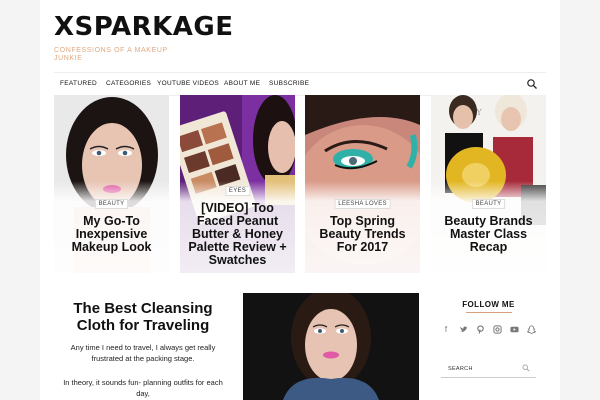  What do you see at coordinates (78, 83) in the screenshot?
I see `nav-item-featured: FEATURED` at bounding box center [78, 83].